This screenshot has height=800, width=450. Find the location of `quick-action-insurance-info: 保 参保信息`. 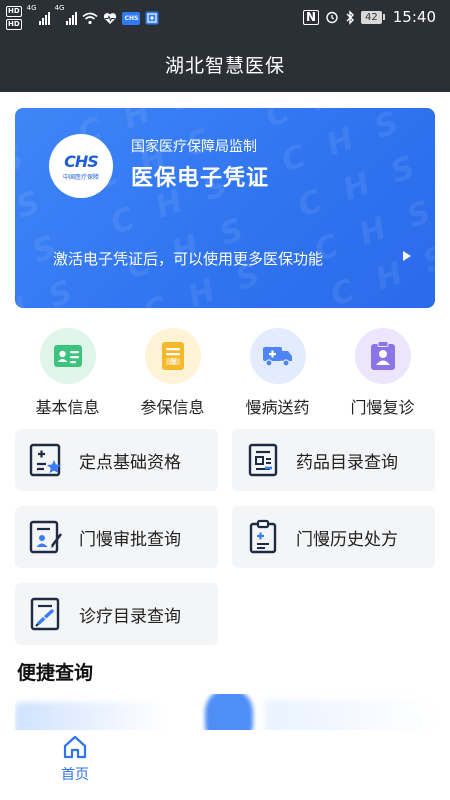

quick-action-insurance-info: 保 参保信息 is located at coordinates (172, 374).